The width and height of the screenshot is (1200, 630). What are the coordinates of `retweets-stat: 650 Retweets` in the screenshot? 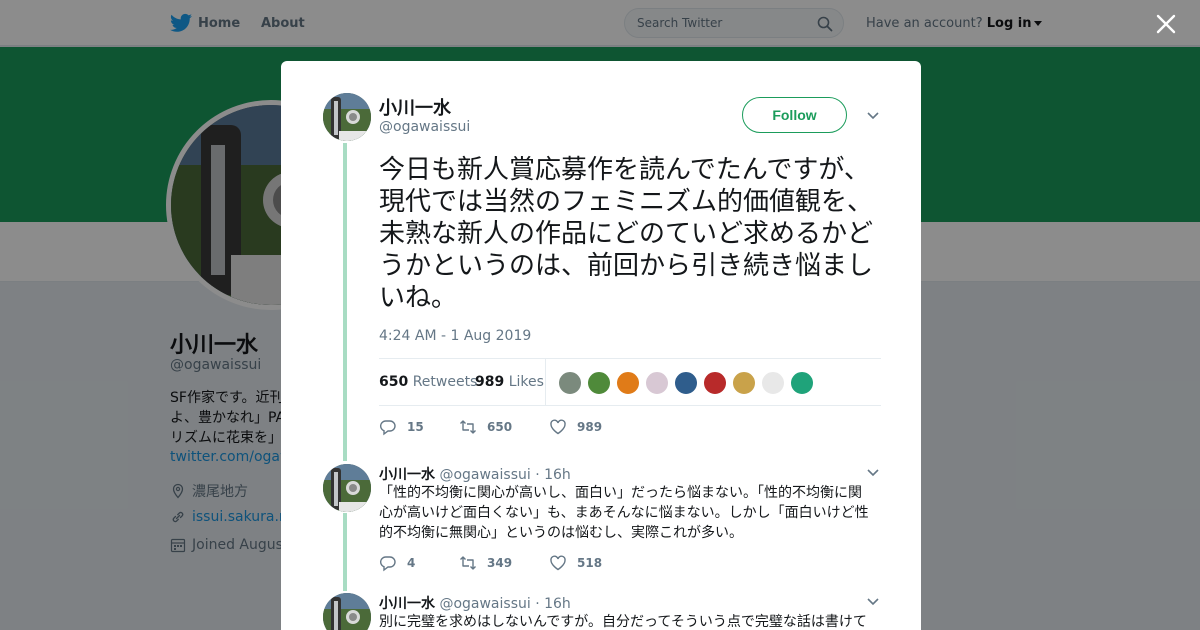 It's located at (428, 382).